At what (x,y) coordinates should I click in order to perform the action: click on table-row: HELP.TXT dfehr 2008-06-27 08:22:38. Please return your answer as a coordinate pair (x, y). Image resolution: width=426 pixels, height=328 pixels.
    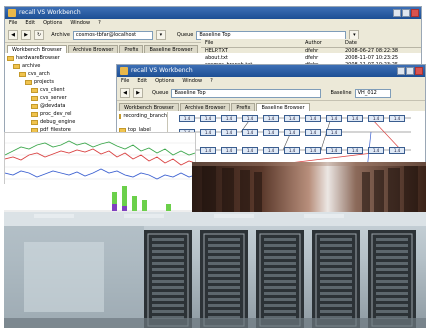
    Looking at the image, I should click on (311, 51).